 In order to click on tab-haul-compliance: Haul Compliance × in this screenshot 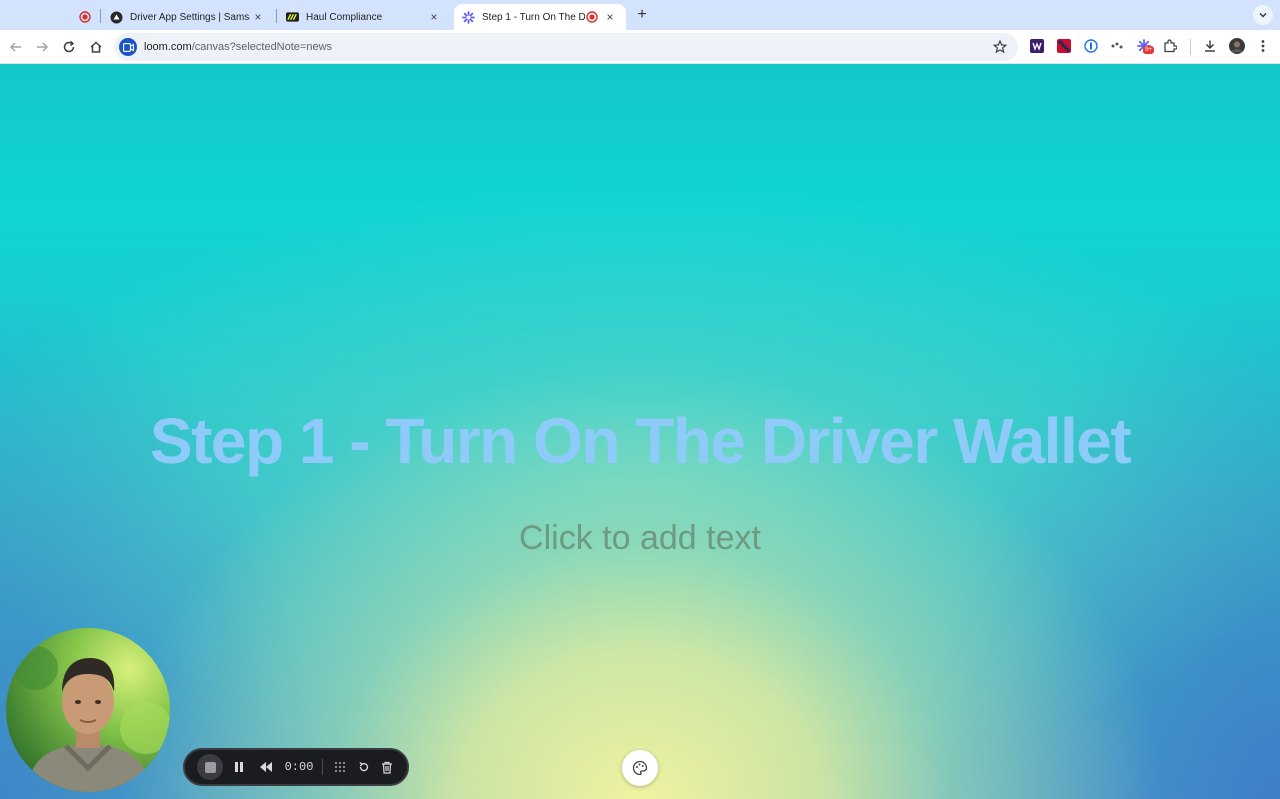, I will do `click(364, 17)`.